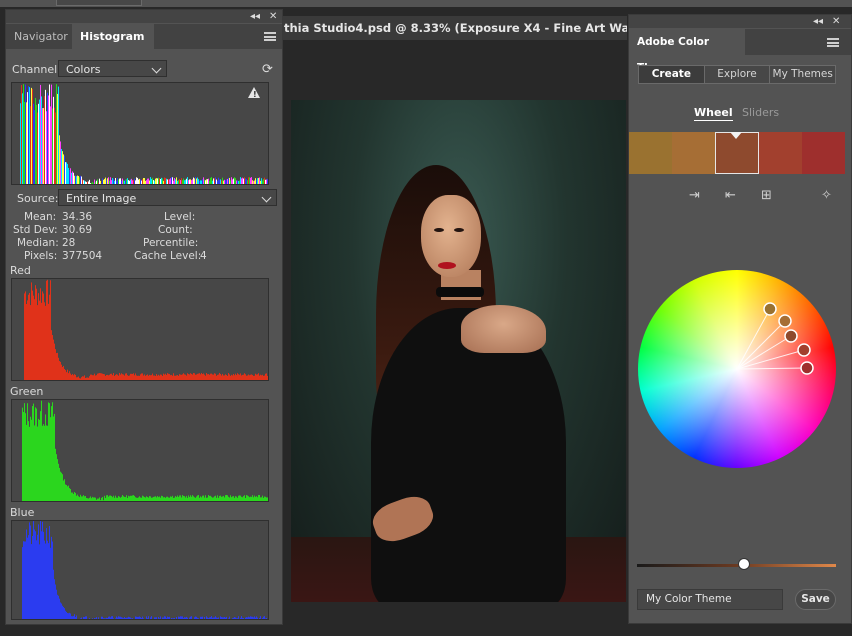 The width and height of the screenshot is (852, 636). Describe the element at coordinates (736, 74) in the screenshot. I see `segment-explore: Explore` at that location.